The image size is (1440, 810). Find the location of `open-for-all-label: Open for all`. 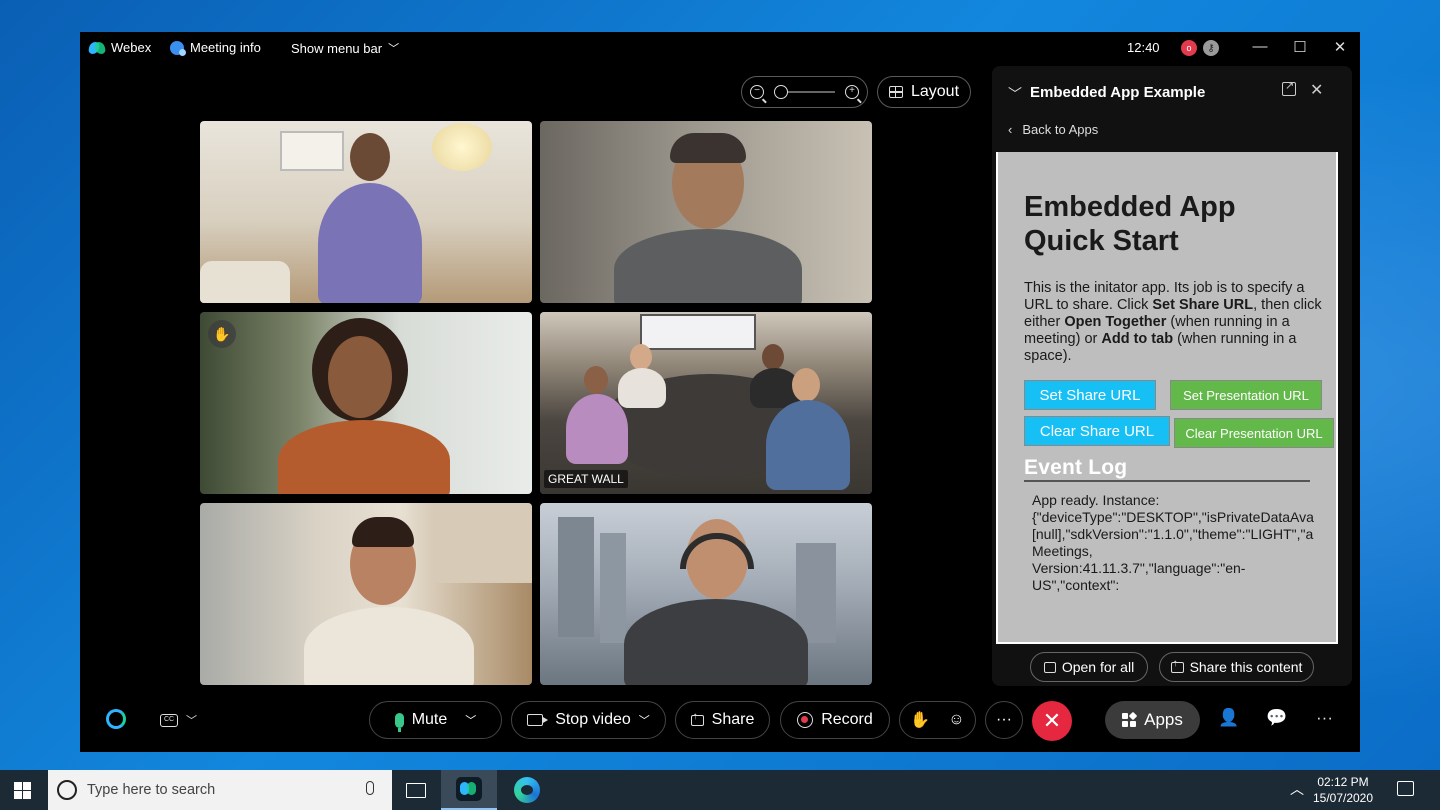

open-for-all-label: Open for all is located at coordinates (1098, 667).